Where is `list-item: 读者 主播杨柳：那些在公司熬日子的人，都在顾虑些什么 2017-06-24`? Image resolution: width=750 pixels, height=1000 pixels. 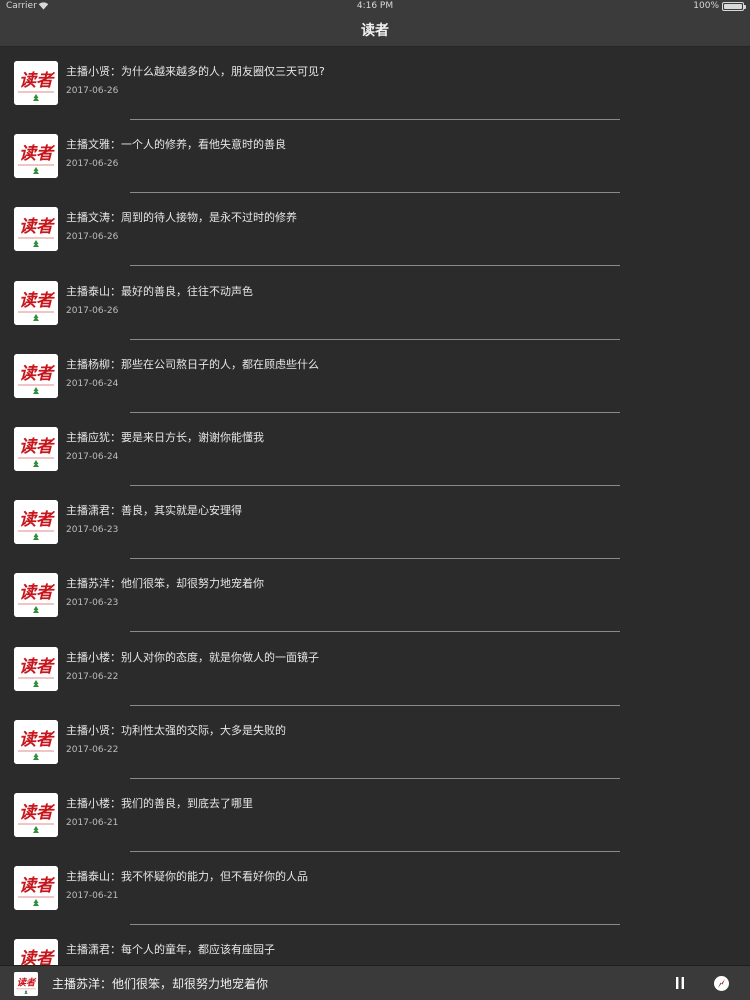
list-item: 读者 主播杨柳：那些在公司熬日子的人，都在顾虑些什么 2017-06-24 is located at coordinates (375, 376).